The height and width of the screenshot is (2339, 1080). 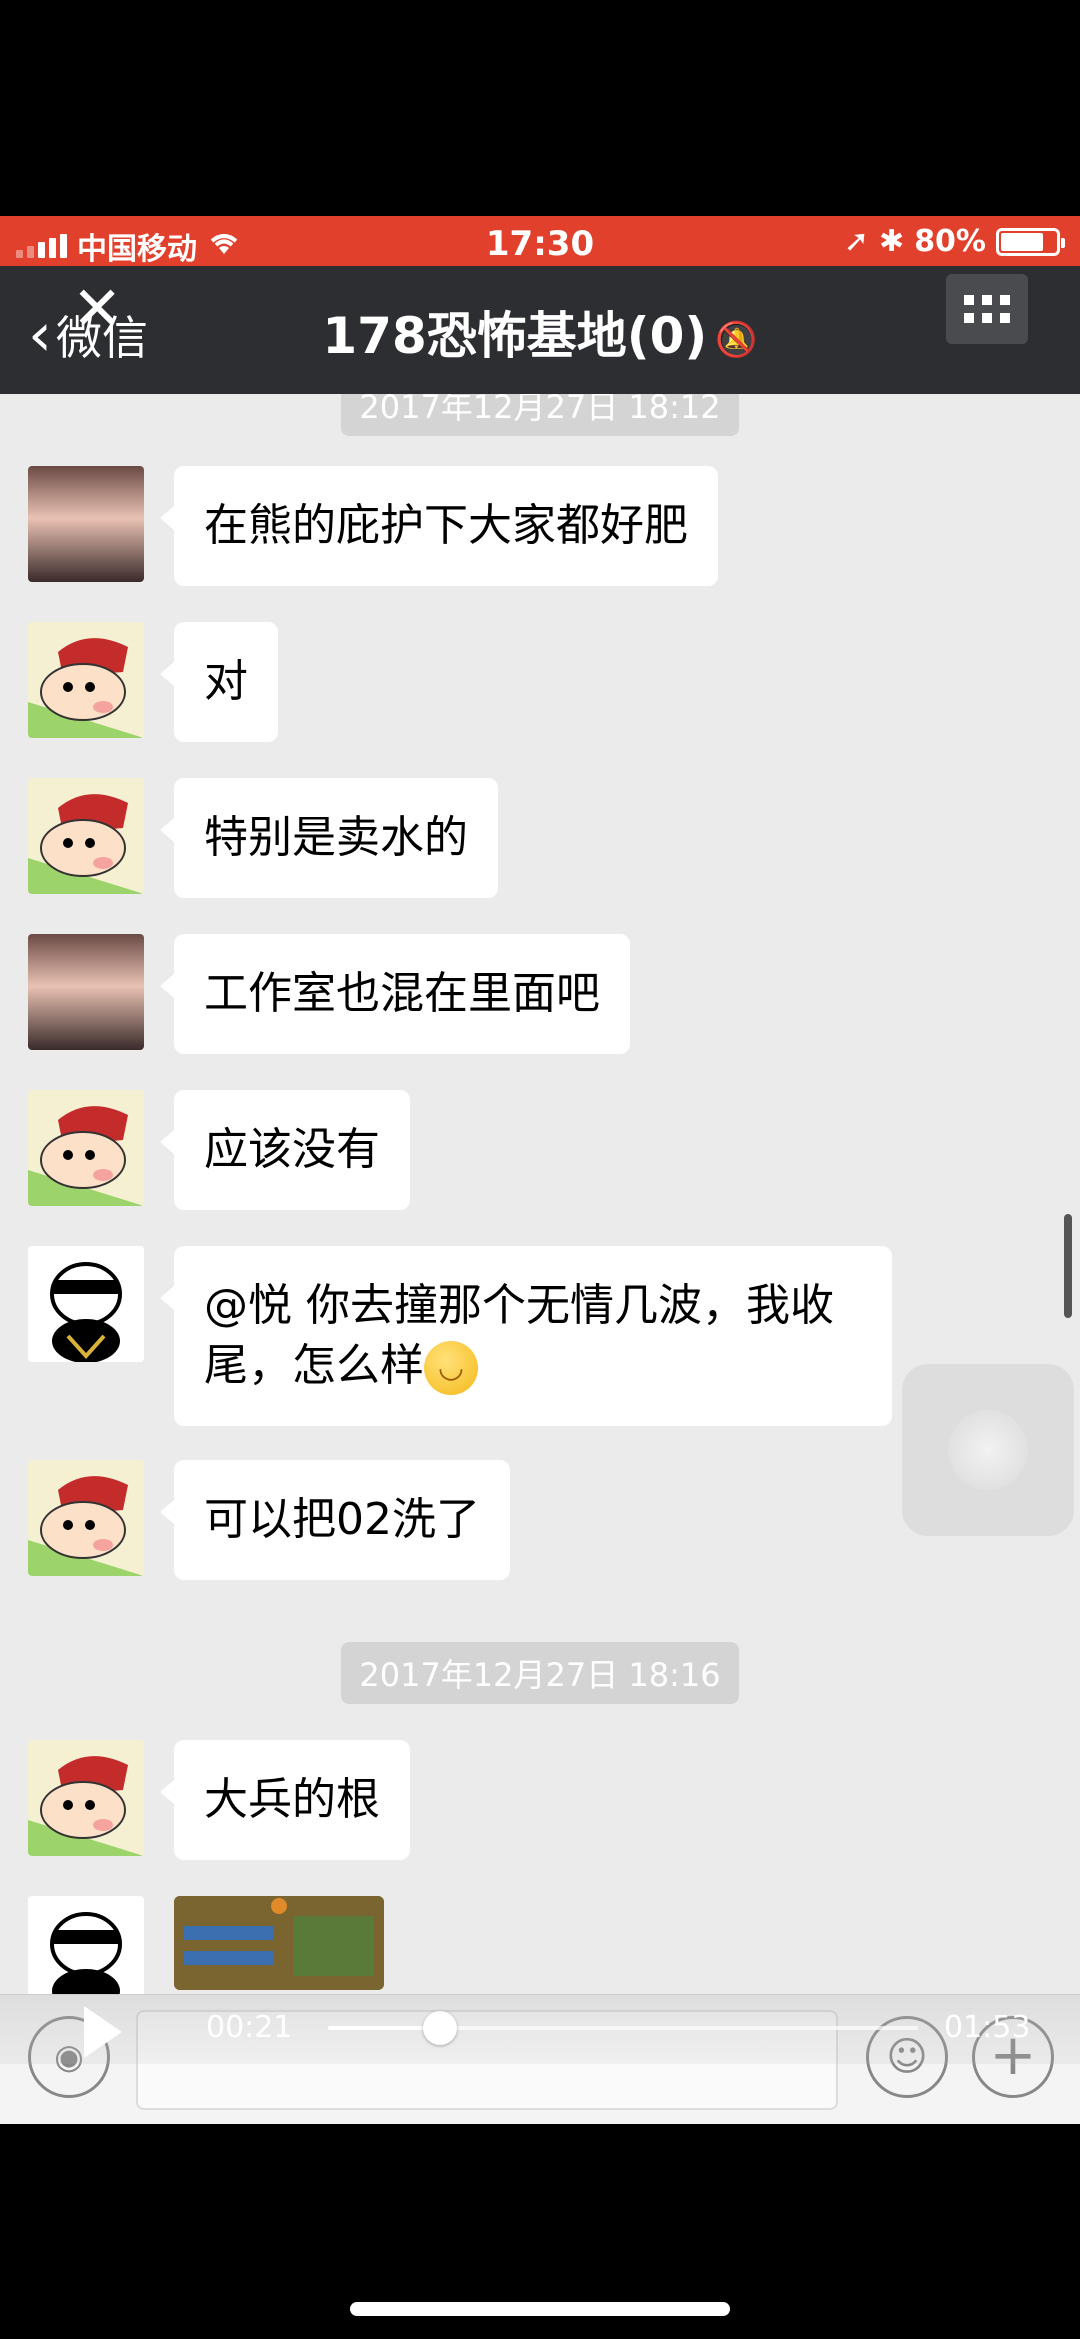 What do you see at coordinates (439, 526) in the screenshot?
I see `message-bubble: 在熊的庇护下大家都好肥` at bounding box center [439, 526].